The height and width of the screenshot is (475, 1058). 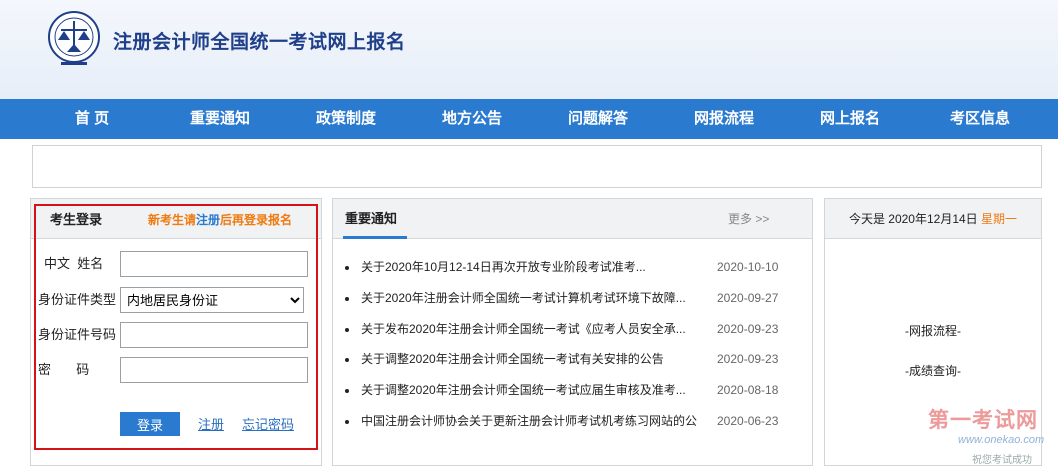 I want to click on news-item-date: 2020-09-27, so click(x=748, y=298).